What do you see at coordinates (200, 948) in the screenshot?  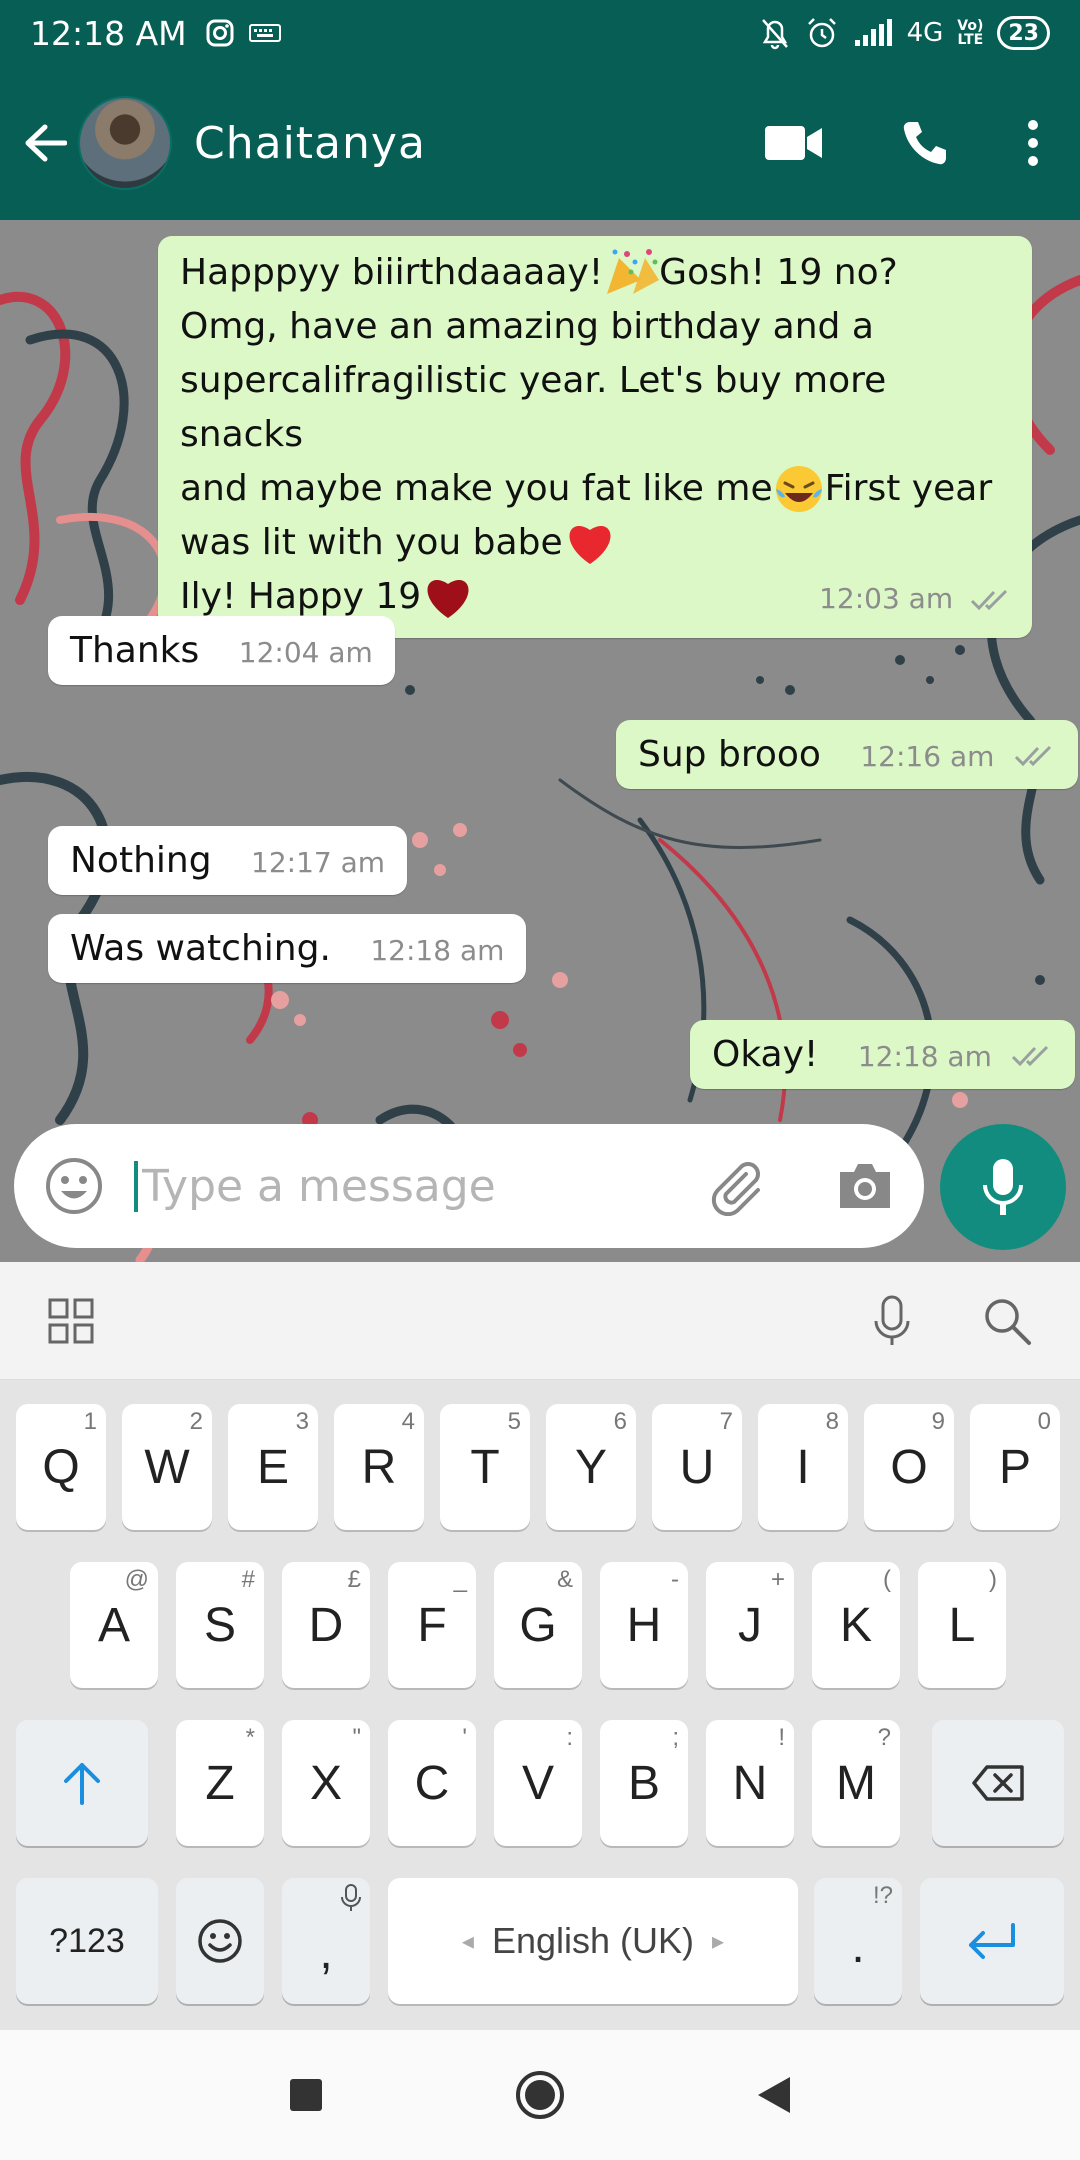 I see `message-text: Was watching.` at bounding box center [200, 948].